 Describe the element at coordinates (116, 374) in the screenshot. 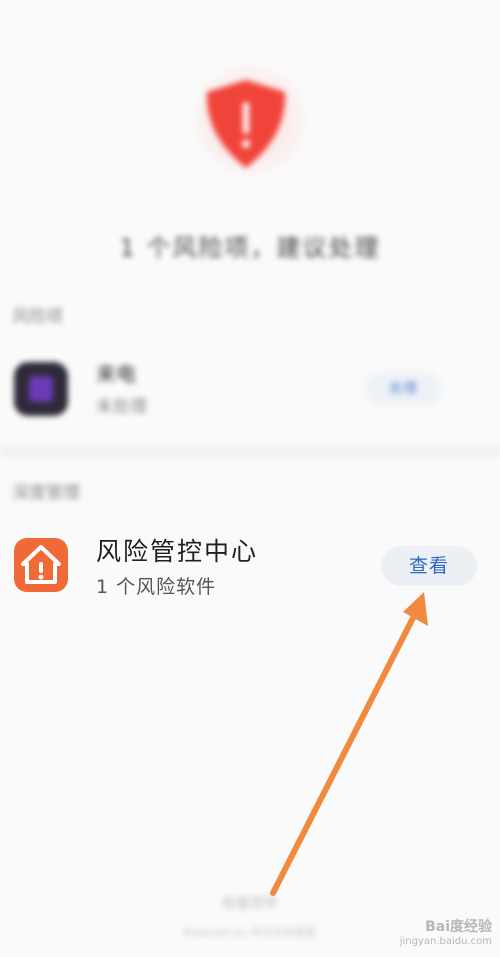

I see `risk-app-name: 来电` at that location.